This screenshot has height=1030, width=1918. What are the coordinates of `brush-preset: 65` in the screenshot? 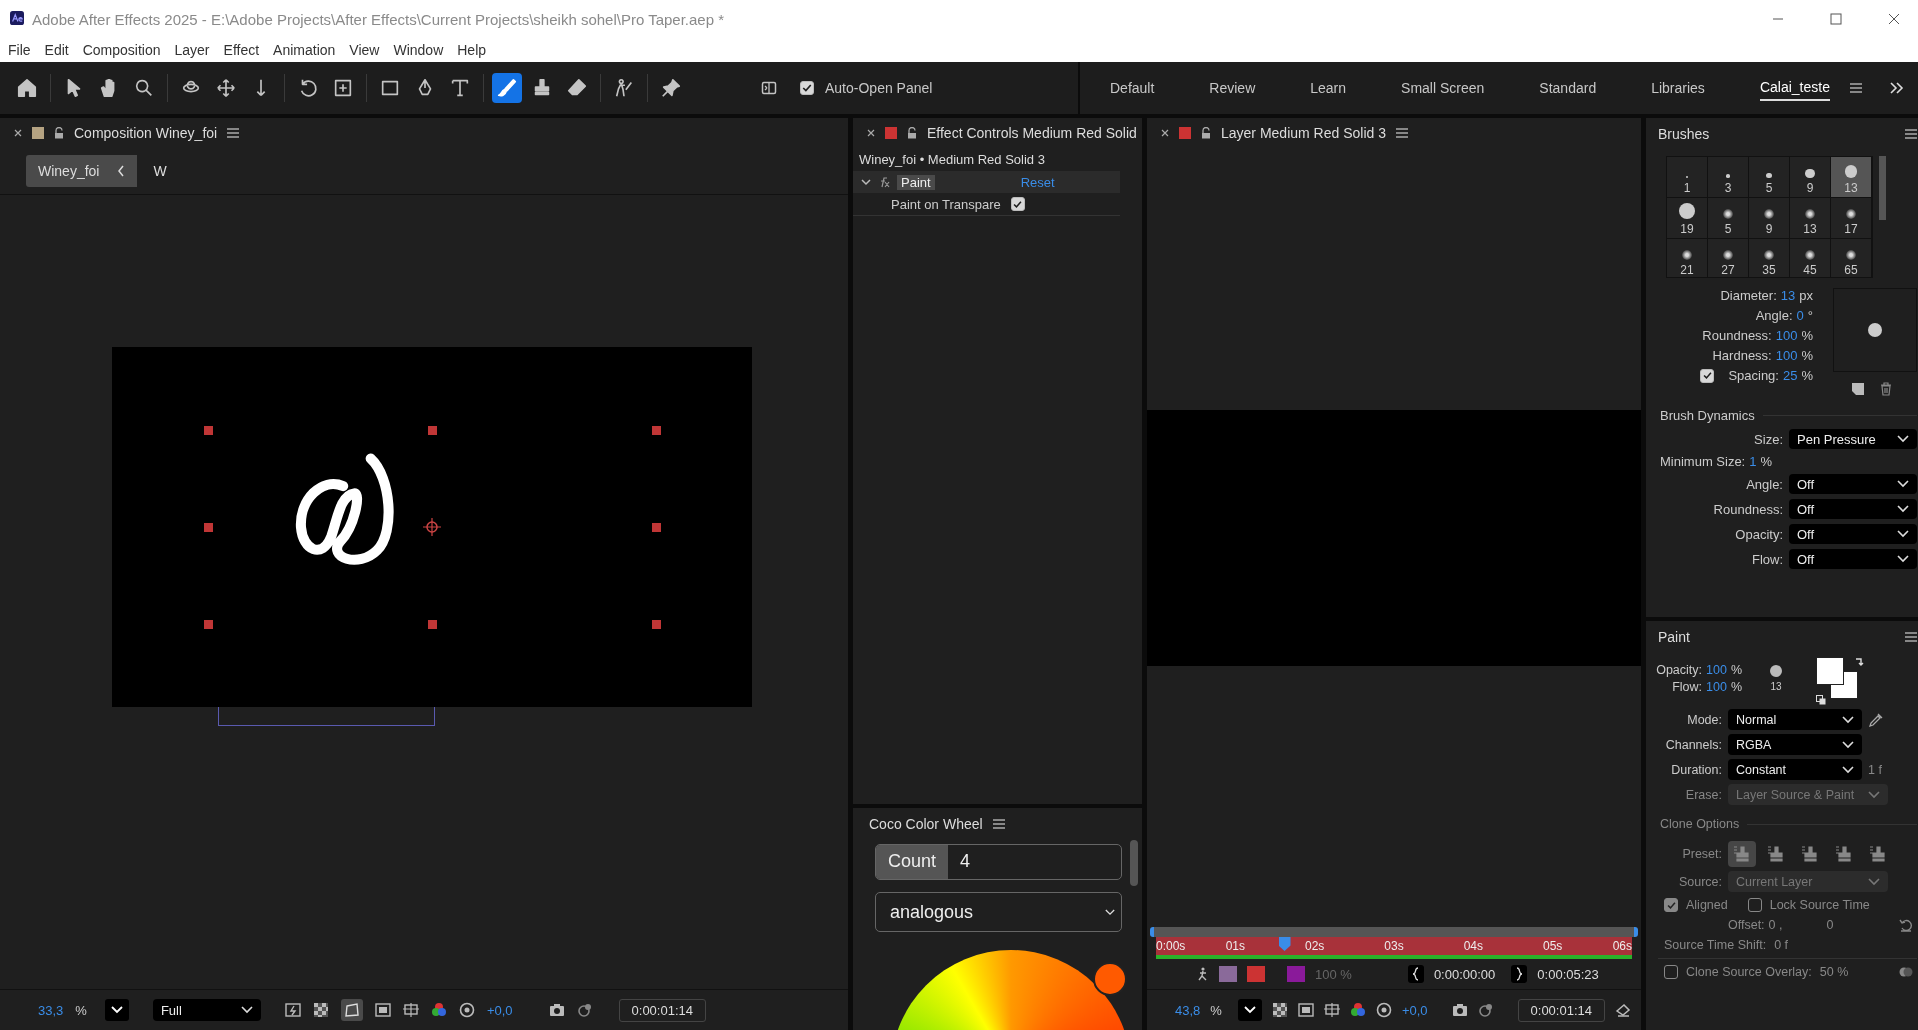 It's located at (1851, 258).